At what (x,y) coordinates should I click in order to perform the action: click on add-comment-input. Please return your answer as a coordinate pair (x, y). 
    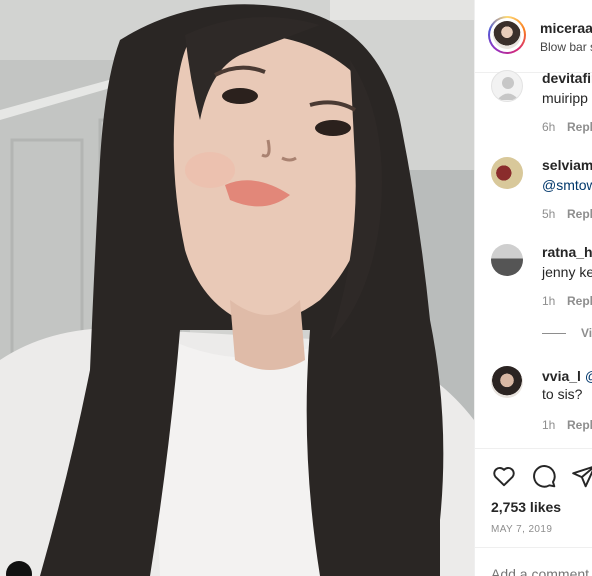
    Looking at the image, I should click on (541, 571).